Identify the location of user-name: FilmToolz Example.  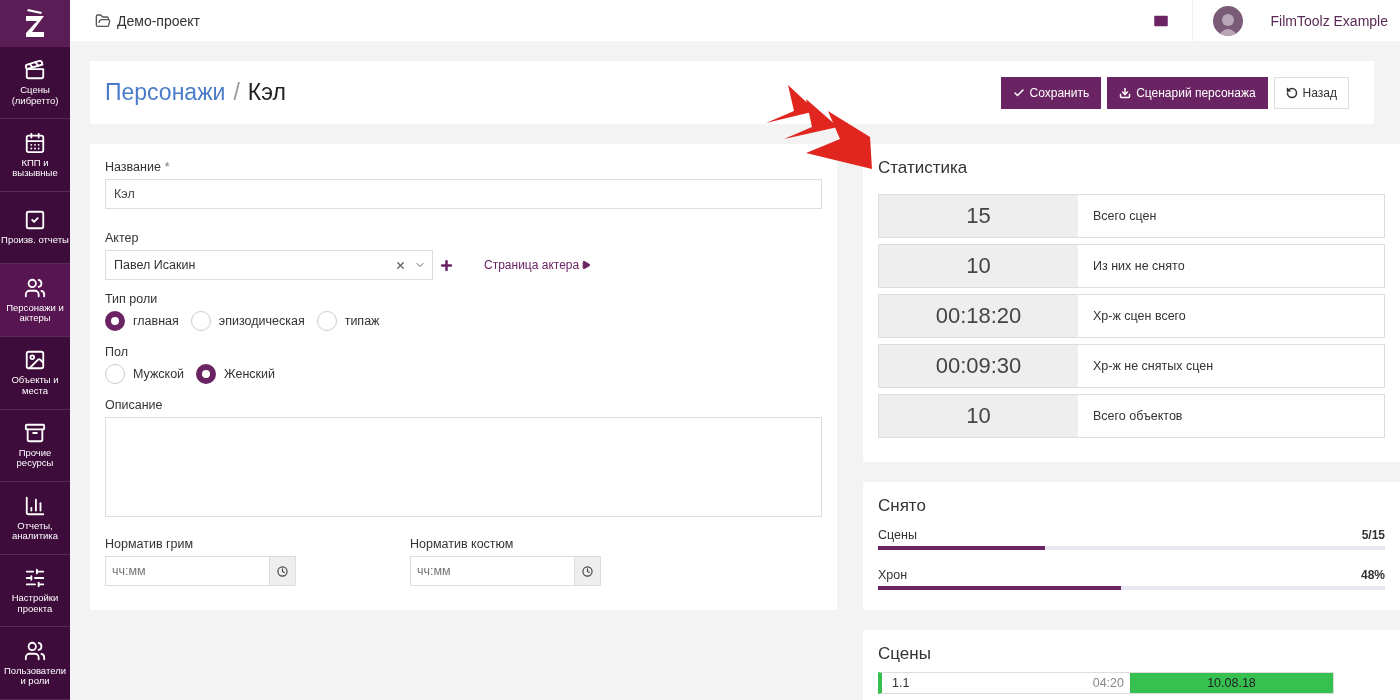
(1329, 20).